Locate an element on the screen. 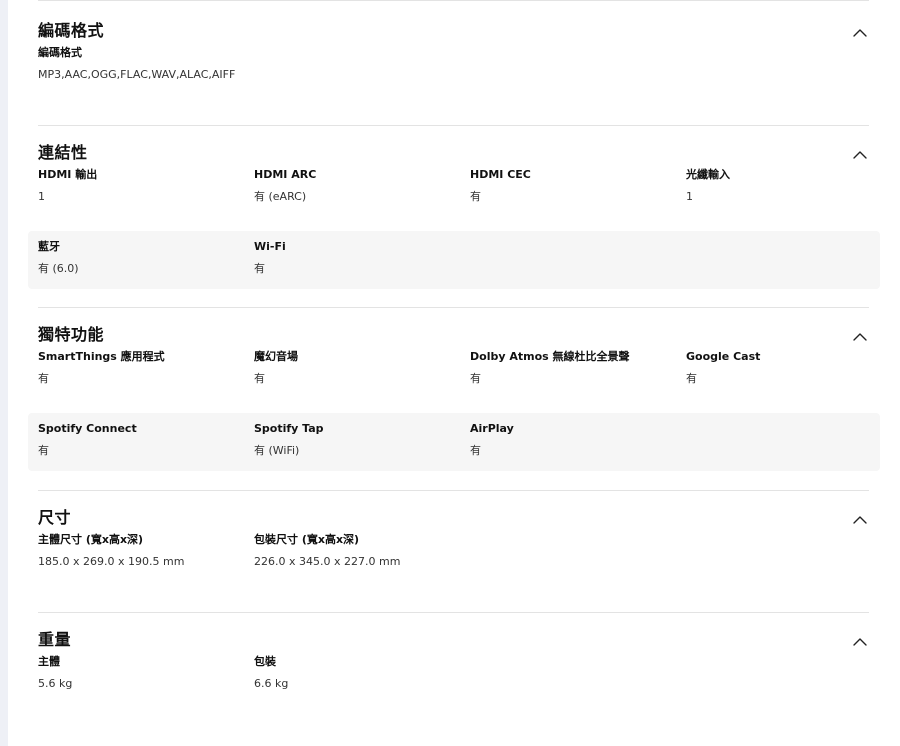  spec-label: 主體尺寸 (寬x高x深) is located at coordinates (91, 539).